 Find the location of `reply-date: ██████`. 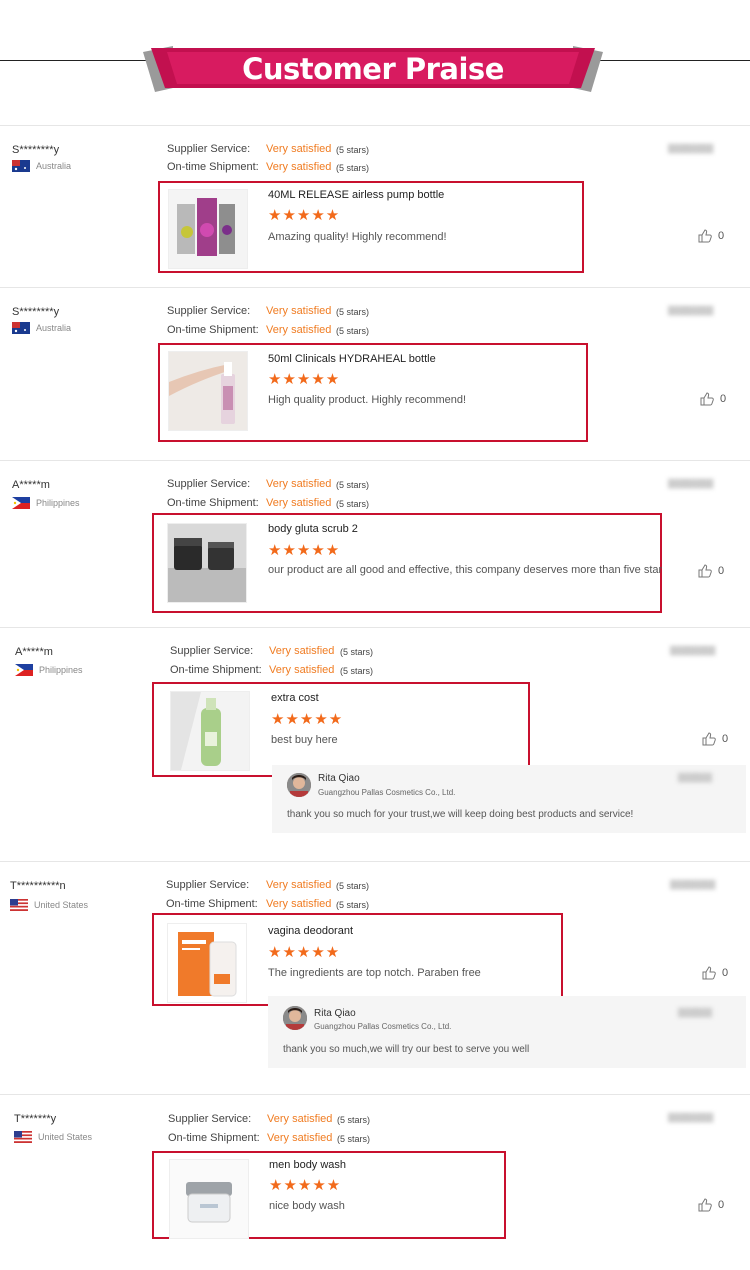

reply-date: ██████ is located at coordinates (695, 1012).